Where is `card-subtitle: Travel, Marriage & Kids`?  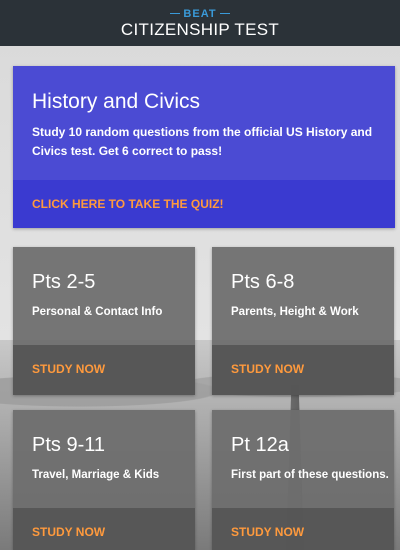
card-subtitle: Travel, Marriage & Kids is located at coordinates (96, 475).